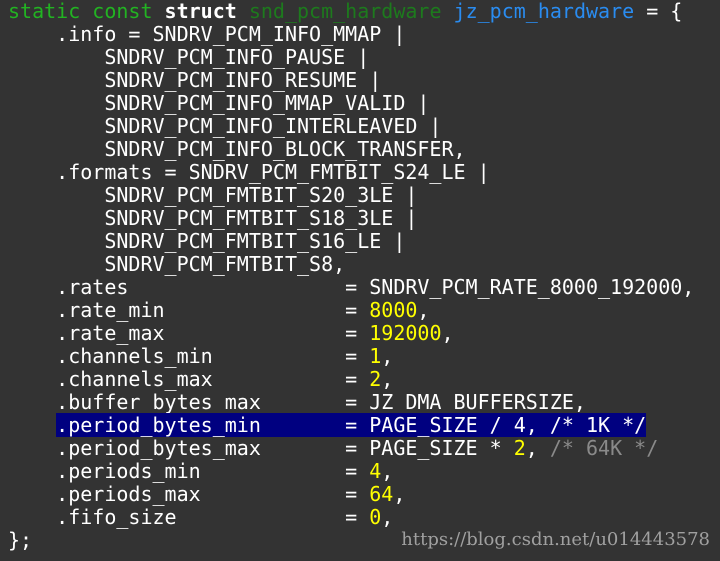  What do you see at coordinates (207, 241) in the screenshot?
I see `code-token: SNDRV_PCM_FMTBIT_S16_LE |` at bounding box center [207, 241].